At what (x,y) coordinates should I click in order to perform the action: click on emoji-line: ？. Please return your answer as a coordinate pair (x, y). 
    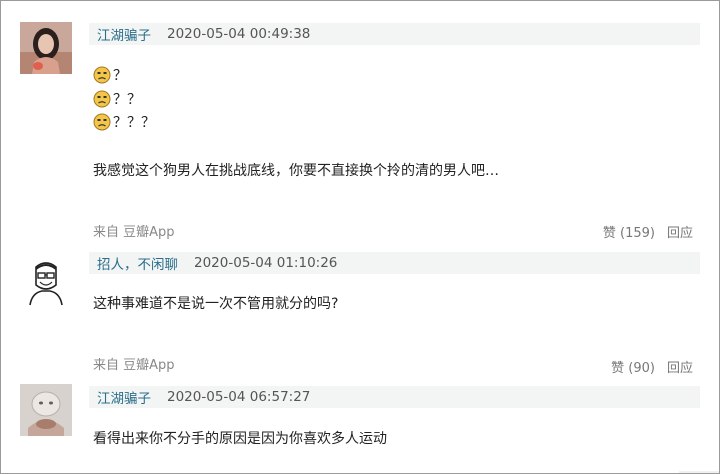
    Looking at the image, I should click on (110, 75).